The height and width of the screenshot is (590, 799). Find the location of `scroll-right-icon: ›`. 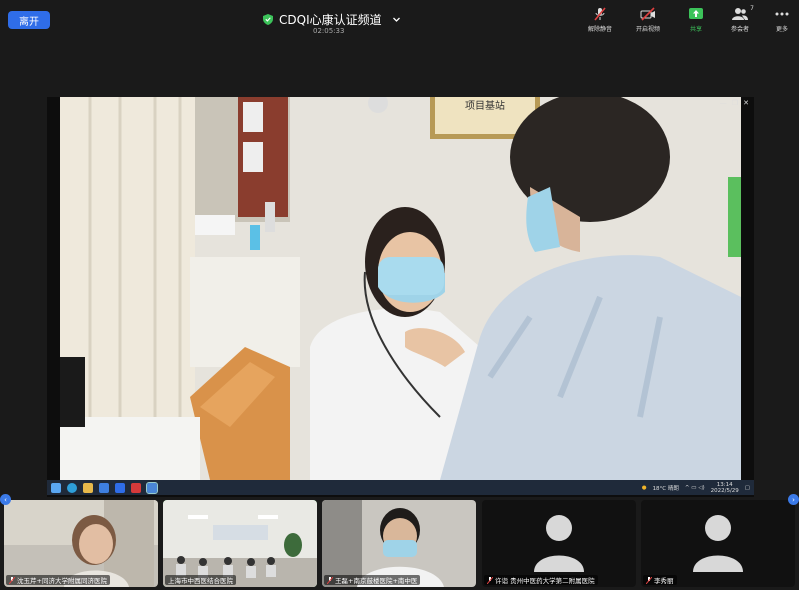

scroll-right-icon: › is located at coordinates (793, 499).